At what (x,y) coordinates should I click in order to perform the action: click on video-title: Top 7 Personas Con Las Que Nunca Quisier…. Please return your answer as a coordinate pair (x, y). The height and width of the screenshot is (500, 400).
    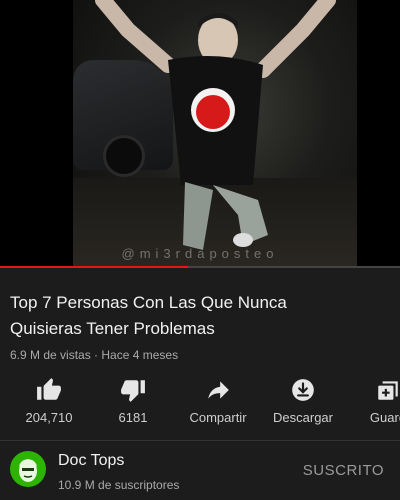
    Looking at the image, I should click on (200, 316).